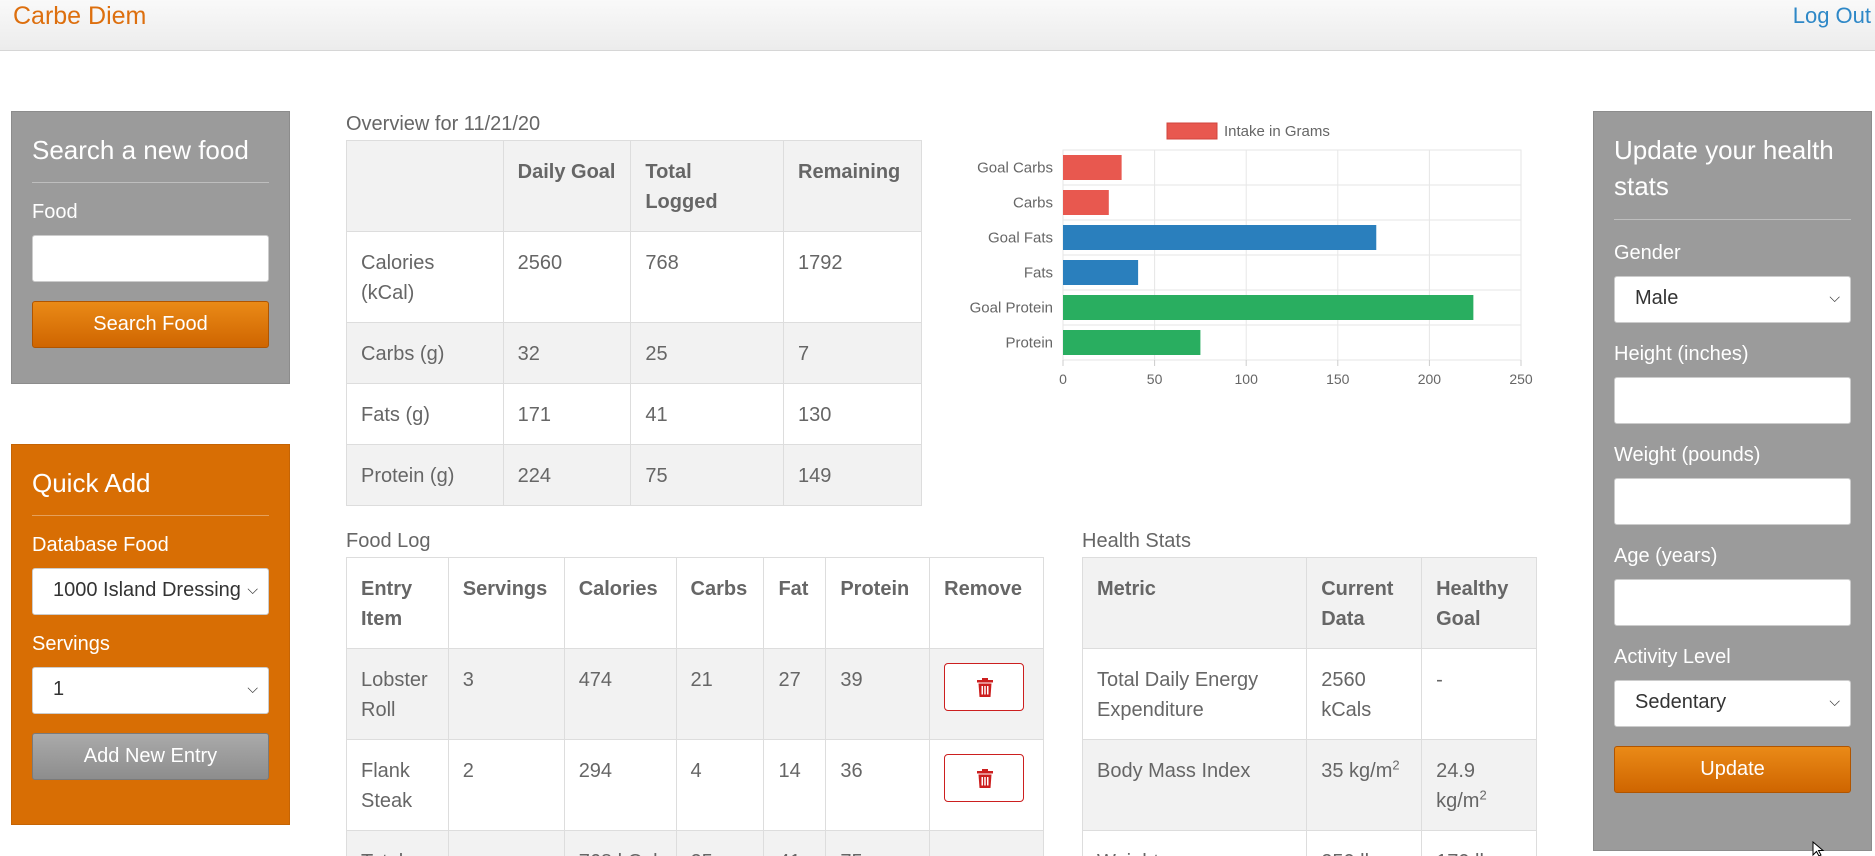 The height and width of the screenshot is (856, 1875). What do you see at coordinates (1247, 379) in the screenshot?
I see `x-tick-label: 100` at bounding box center [1247, 379].